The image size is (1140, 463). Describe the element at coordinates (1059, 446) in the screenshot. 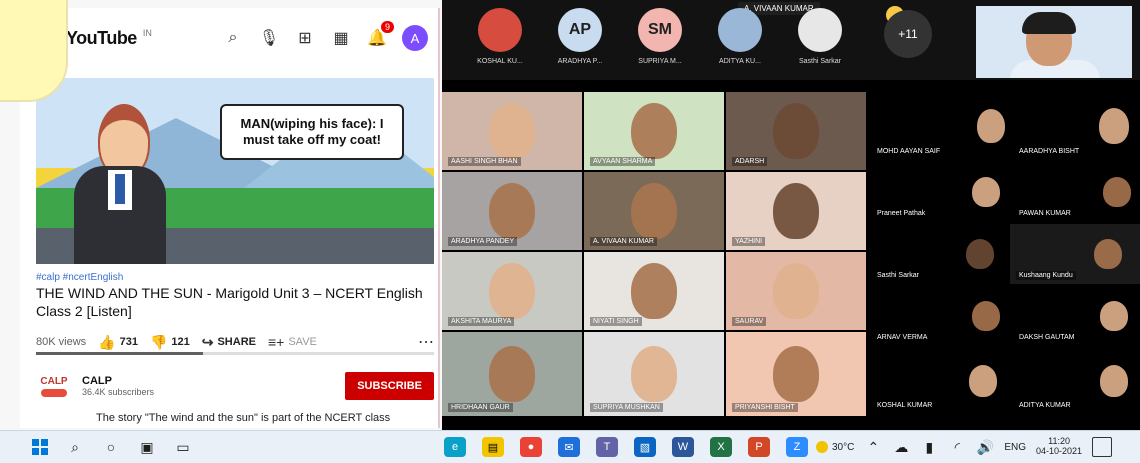

I see `clock: 11:20 04-10-2021` at that location.